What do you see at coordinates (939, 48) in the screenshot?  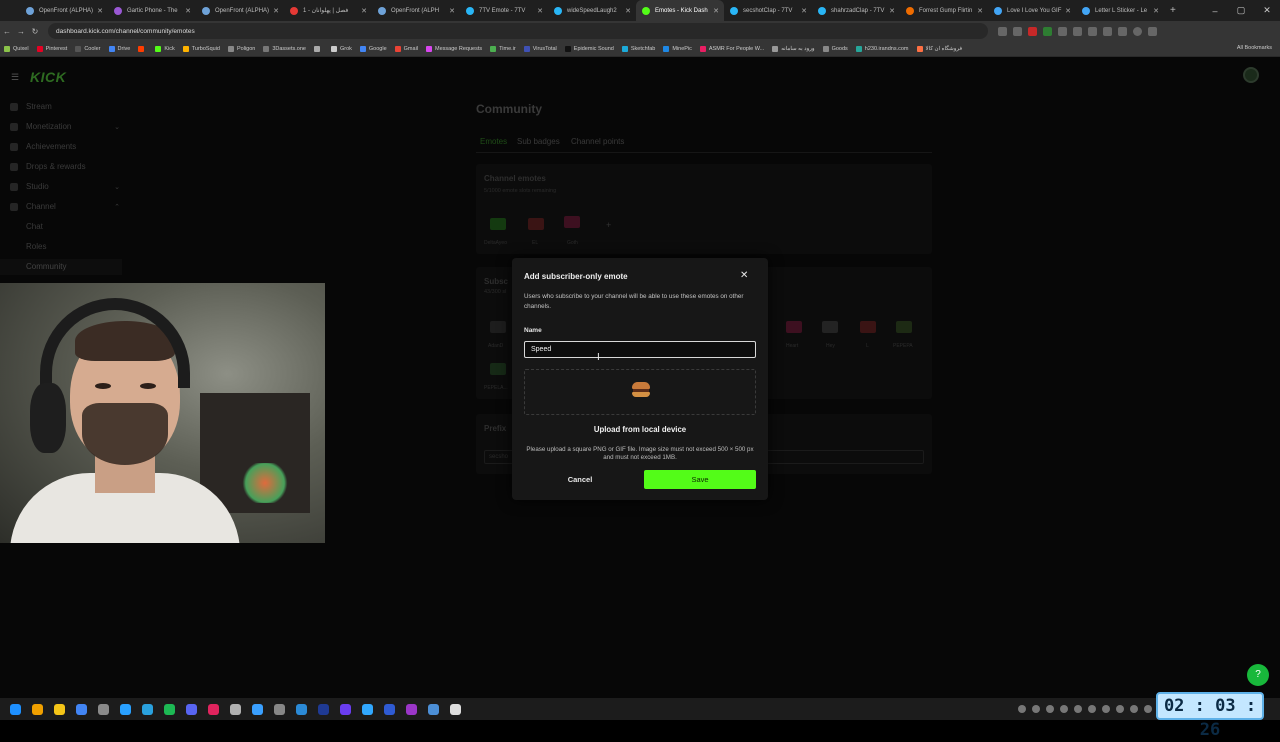 I see `bookmark-item: فروشگاه ان کالا` at bounding box center [939, 48].